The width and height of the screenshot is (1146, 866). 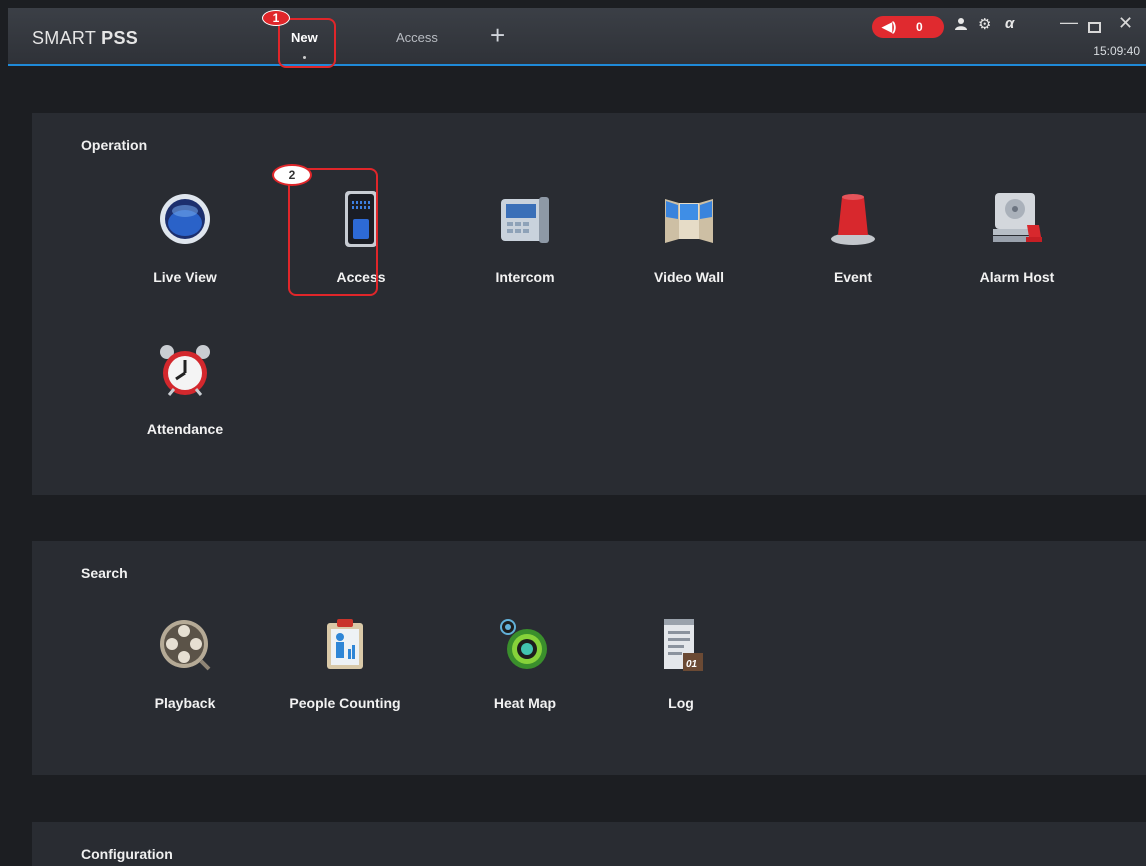 What do you see at coordinates (523, 644) in the screenshot?
I see `heat-map-icon` at bounding box center [523, 644].